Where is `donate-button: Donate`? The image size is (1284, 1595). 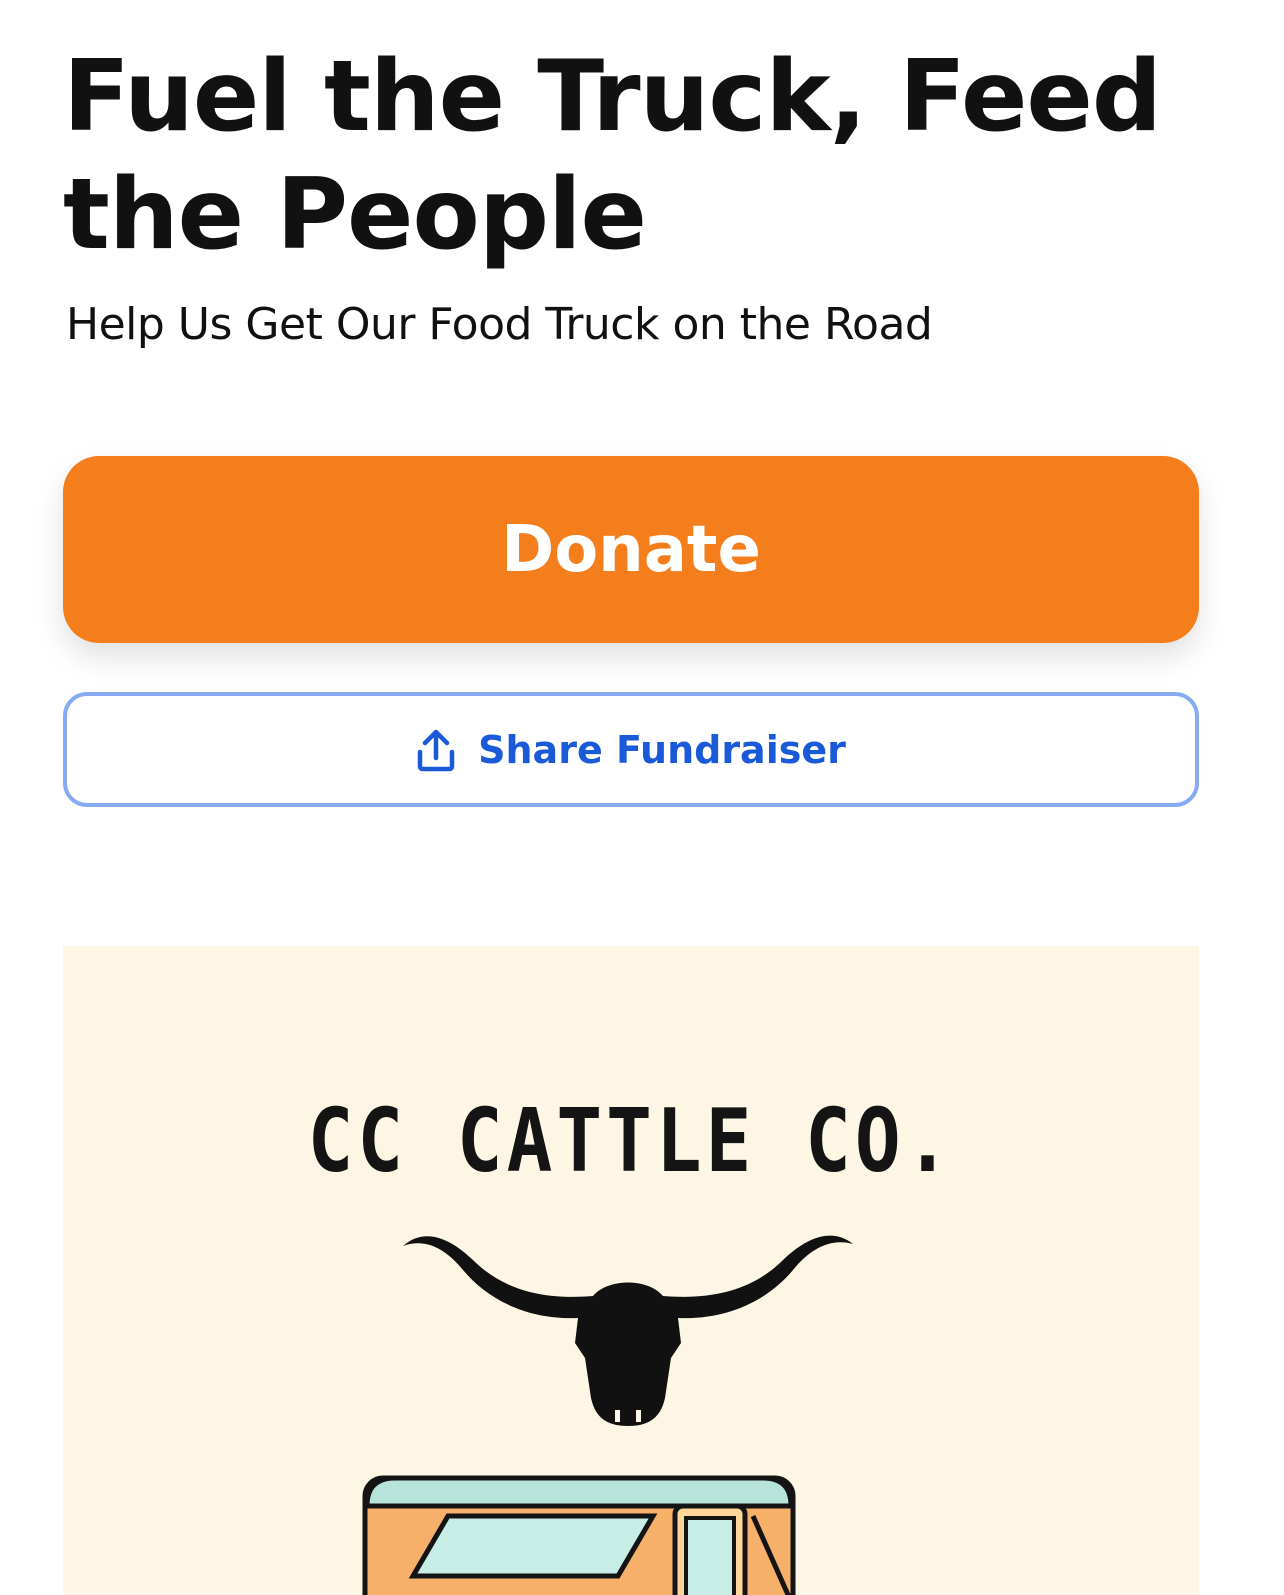
donate-button: Donate is located at coordinates (631, 549).